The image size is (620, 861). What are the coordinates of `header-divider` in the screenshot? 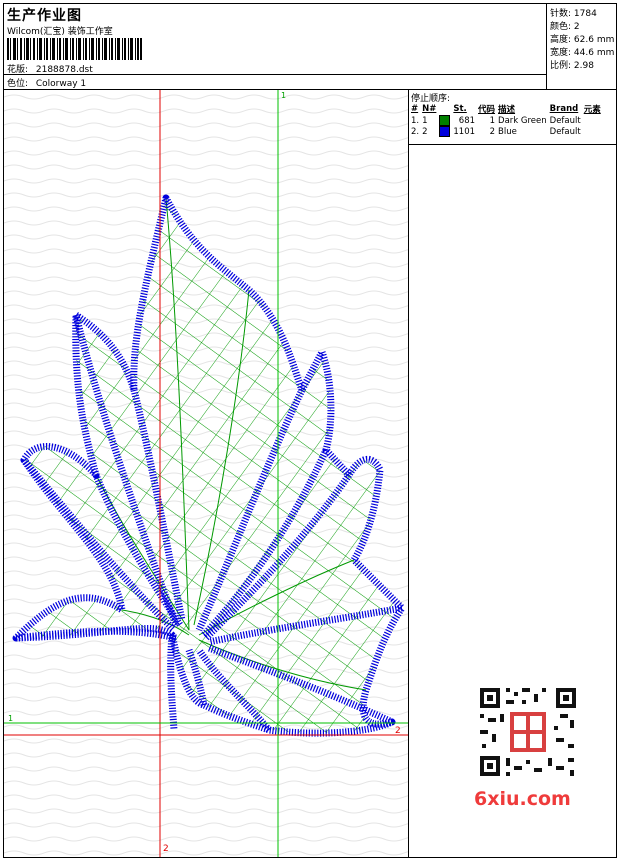 It's located at (275, 74).